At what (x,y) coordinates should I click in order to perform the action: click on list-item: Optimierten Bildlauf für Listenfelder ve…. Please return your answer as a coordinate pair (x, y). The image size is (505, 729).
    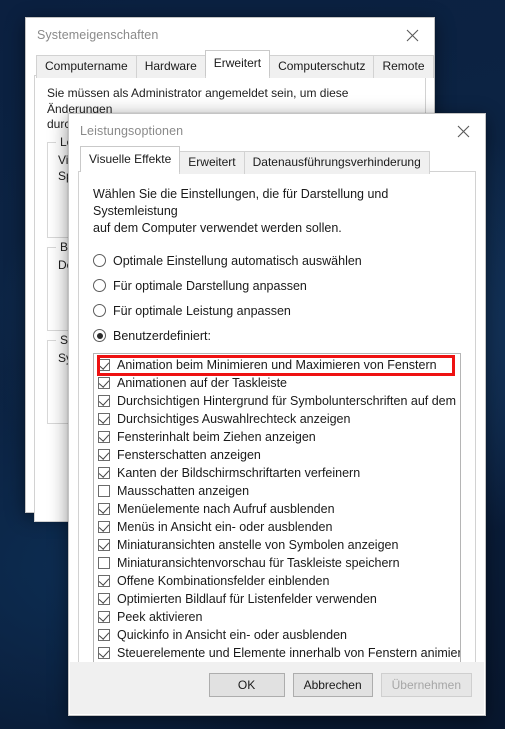
    Looking at the image, I should click on (278, 599).